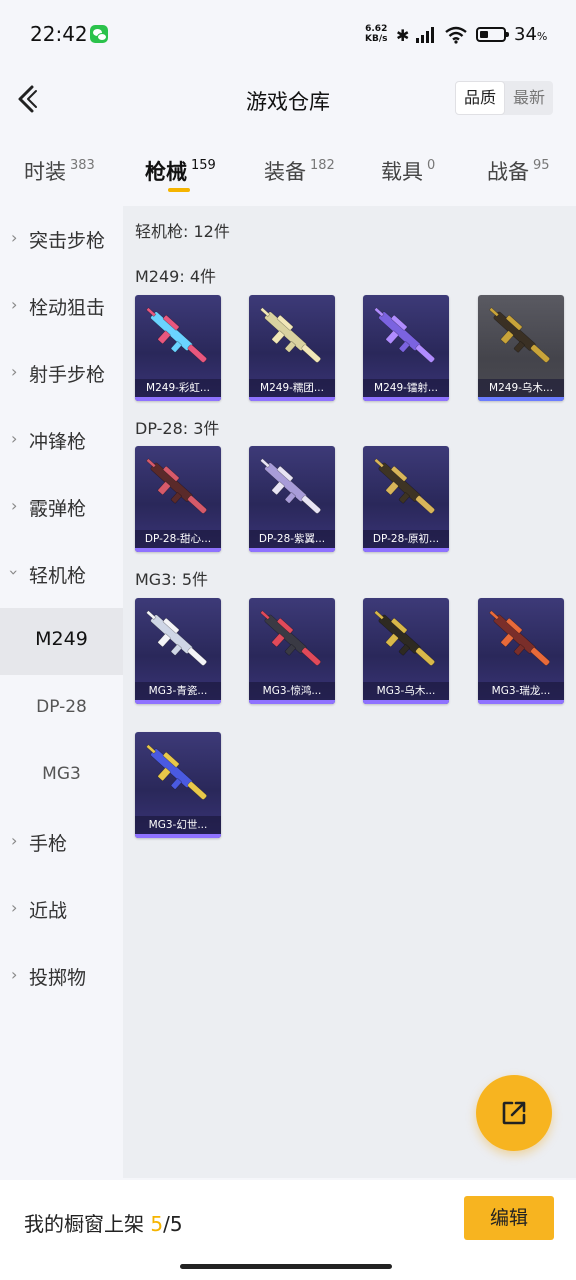 The image size is (576, 1280). I want to click on network-speed-value: 6.62, so click(376, 29).